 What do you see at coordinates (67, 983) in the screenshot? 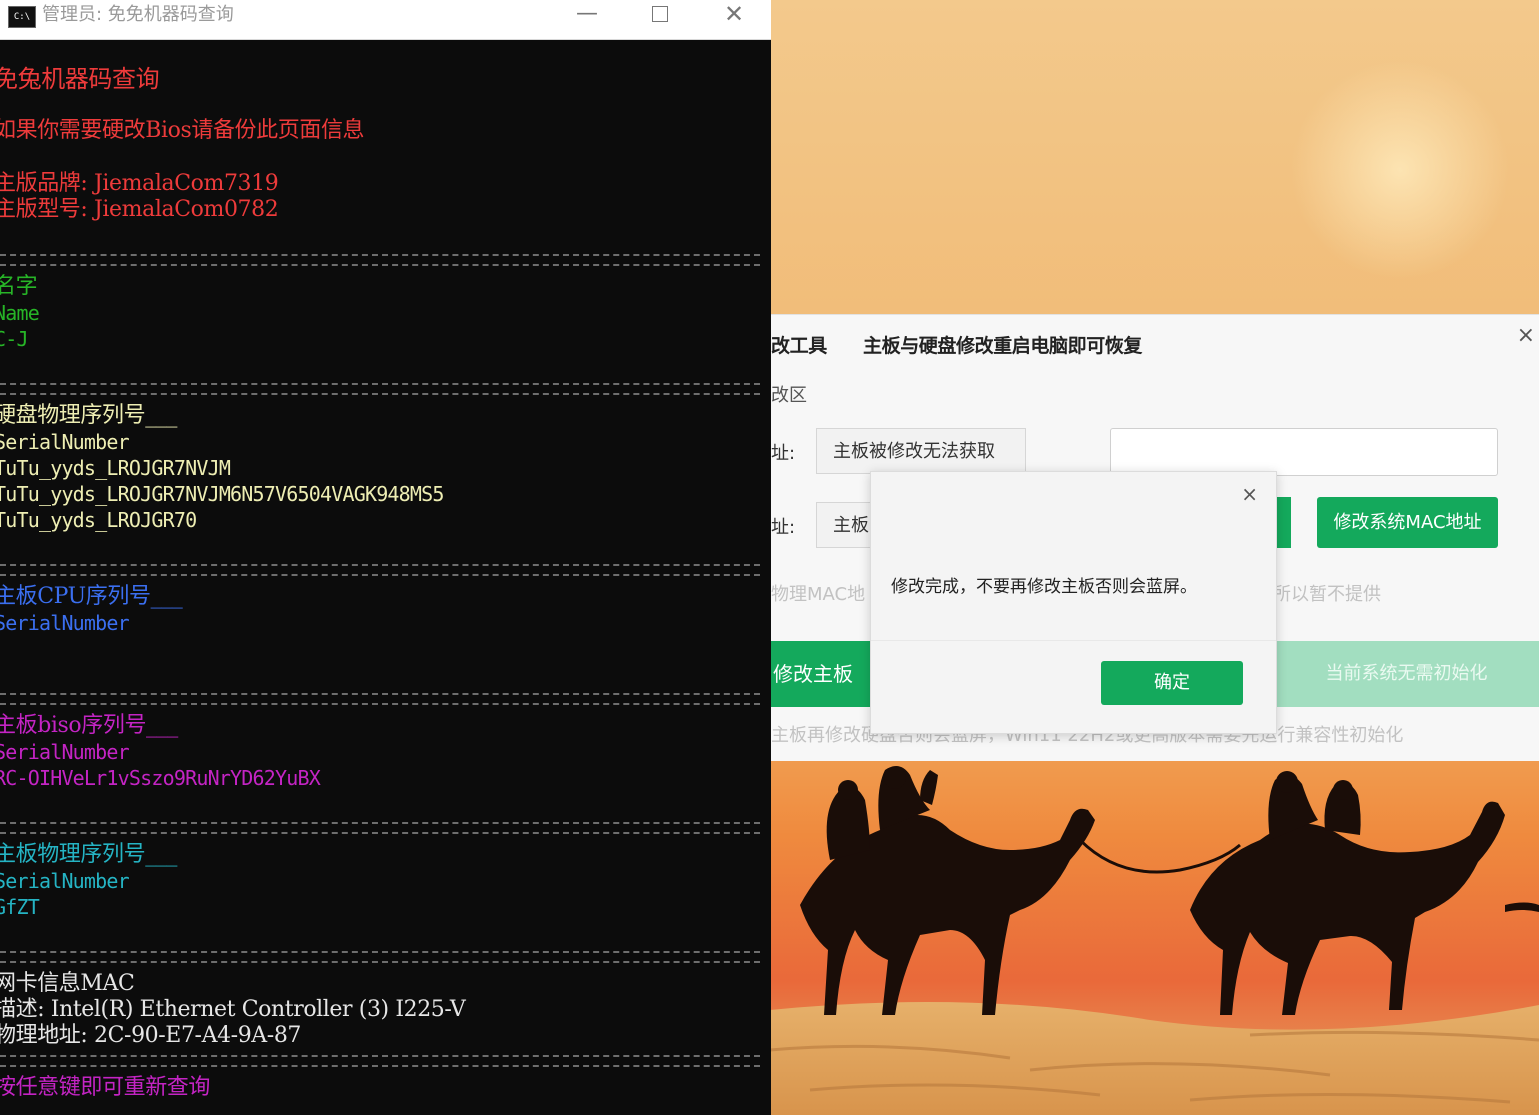
I see `nic-section-title: 网卡信息MAC` at bounding box center [67, 983].